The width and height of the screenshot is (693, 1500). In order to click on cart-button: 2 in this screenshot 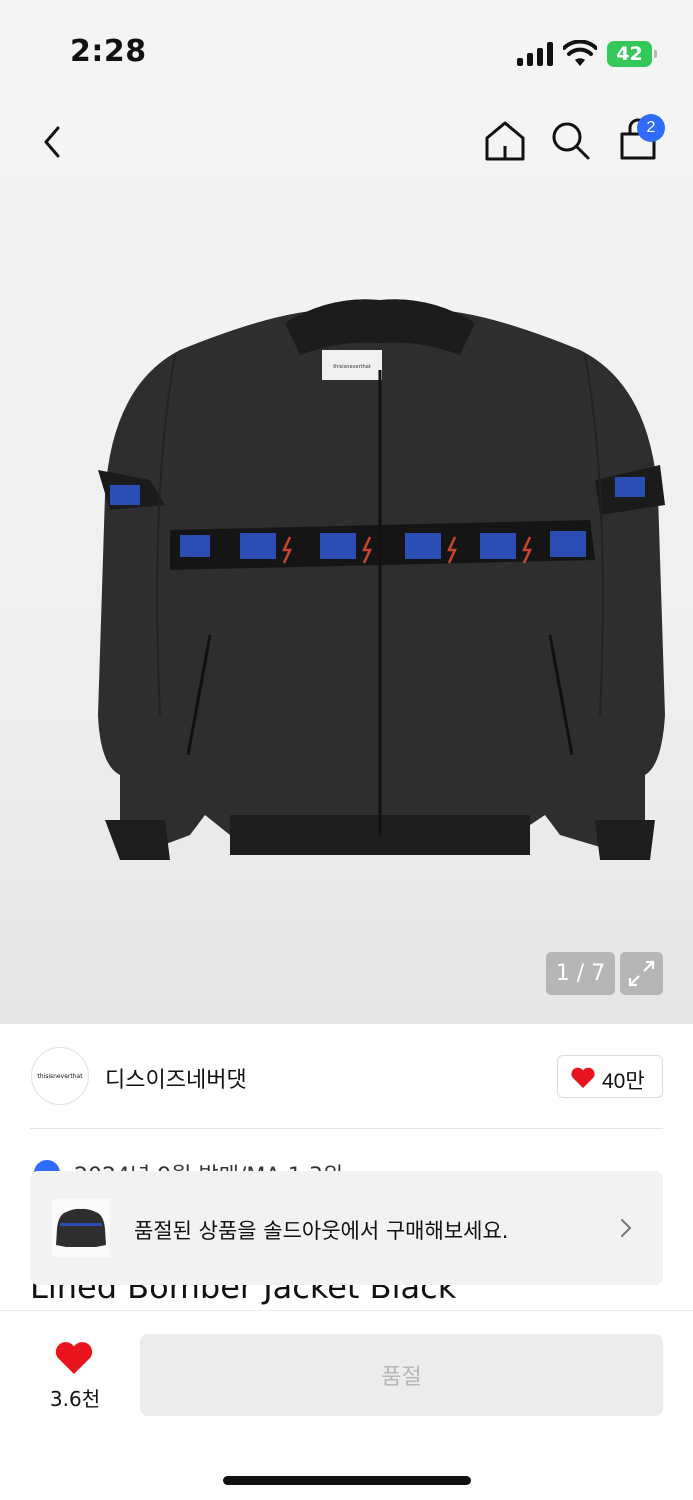, I will do `click(640, 139)`.